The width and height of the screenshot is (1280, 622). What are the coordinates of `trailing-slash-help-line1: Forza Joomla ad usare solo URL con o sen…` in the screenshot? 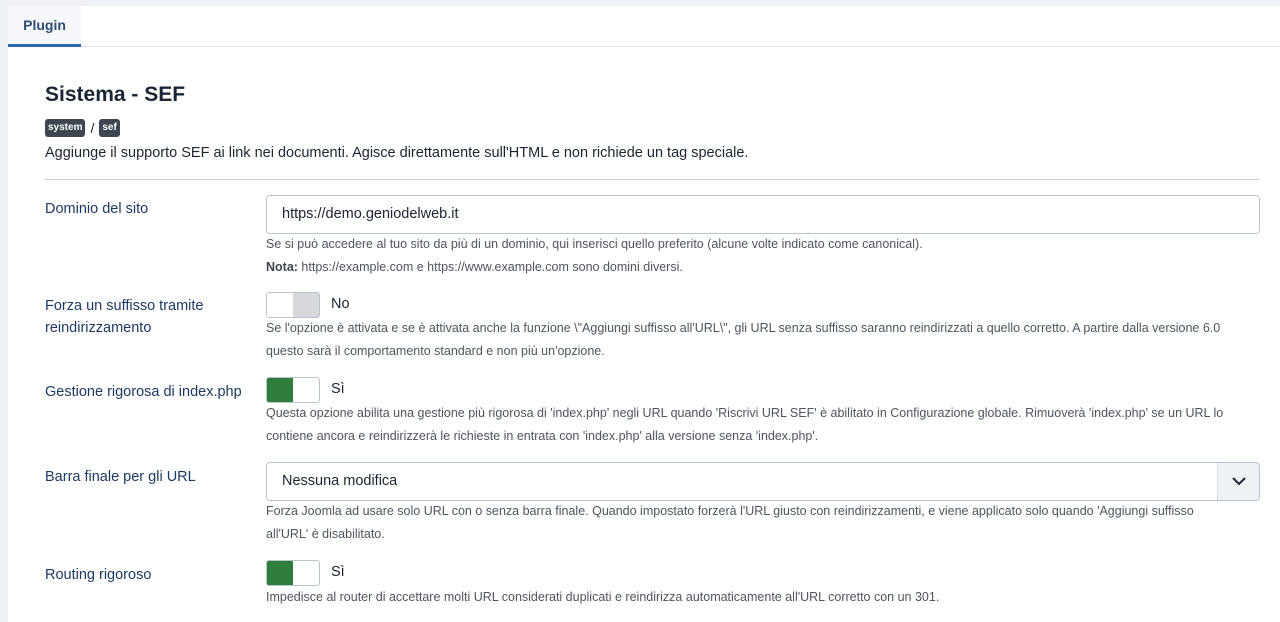 It's located at (730, 511).